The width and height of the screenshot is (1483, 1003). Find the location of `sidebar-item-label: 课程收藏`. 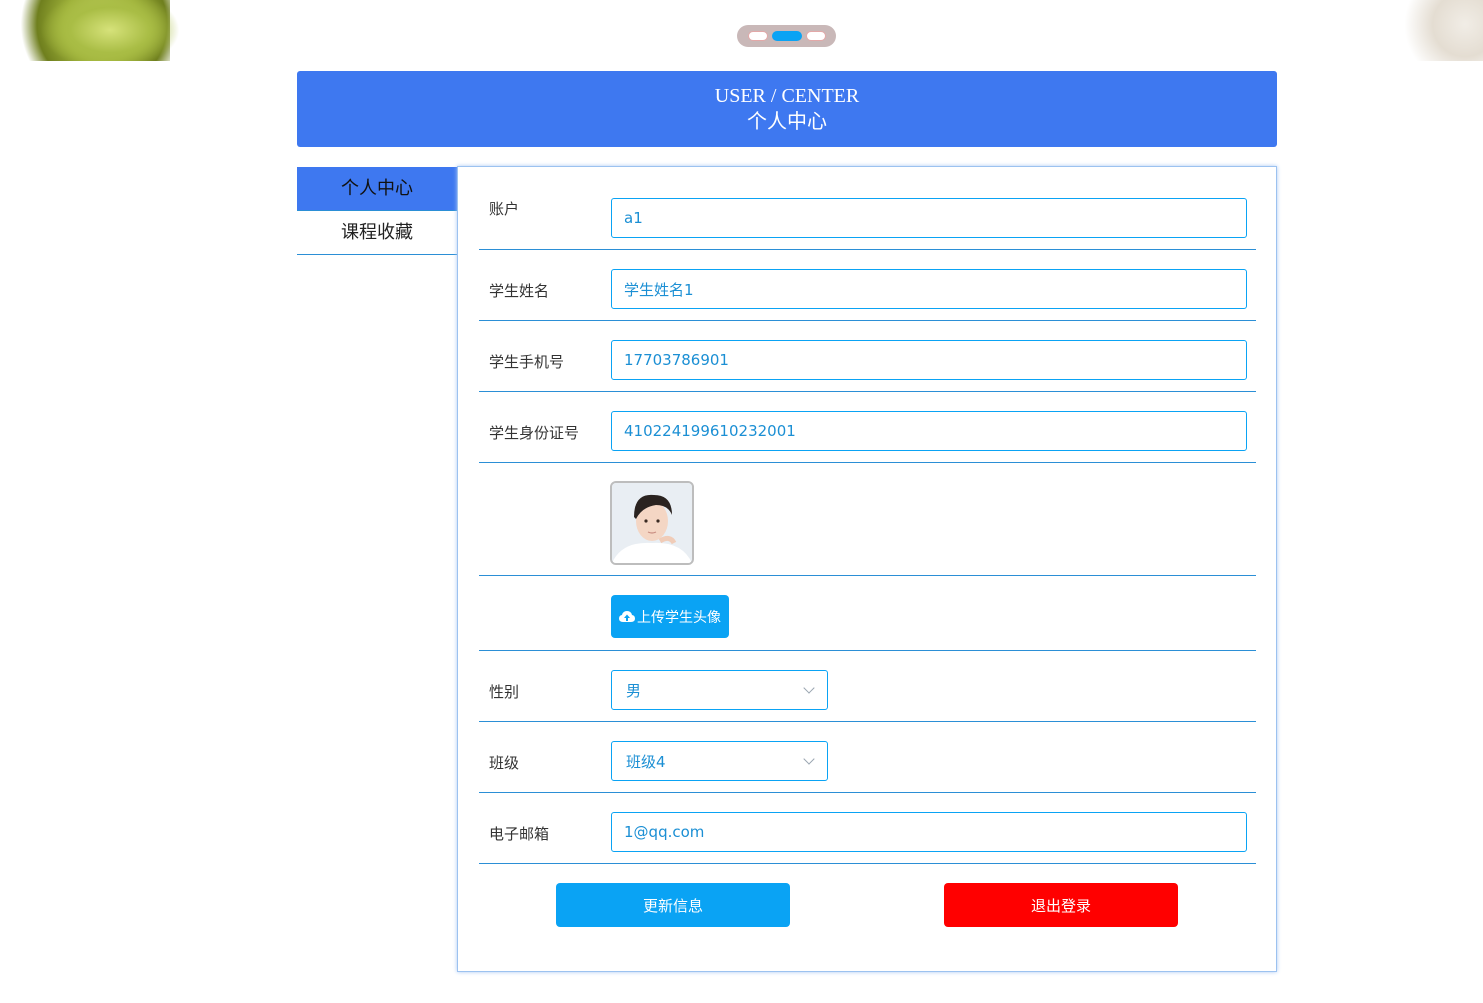

sidebar-item-label: 课程收藏 is located at coordinates (377, 232).